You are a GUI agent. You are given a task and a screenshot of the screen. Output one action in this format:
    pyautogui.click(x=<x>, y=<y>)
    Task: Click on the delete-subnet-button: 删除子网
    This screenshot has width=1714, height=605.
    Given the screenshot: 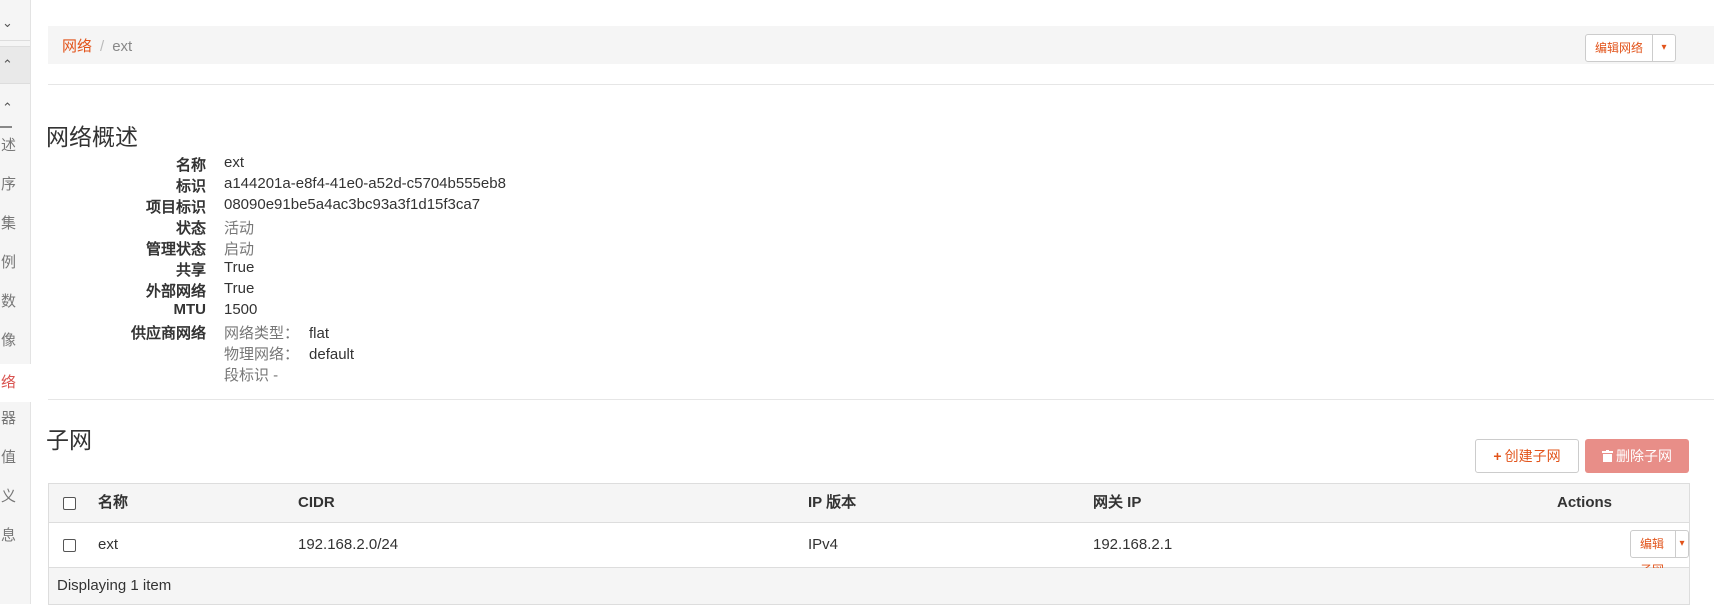 What is the action you would take?
    pyautogui.click(x=1637, y=456)
    